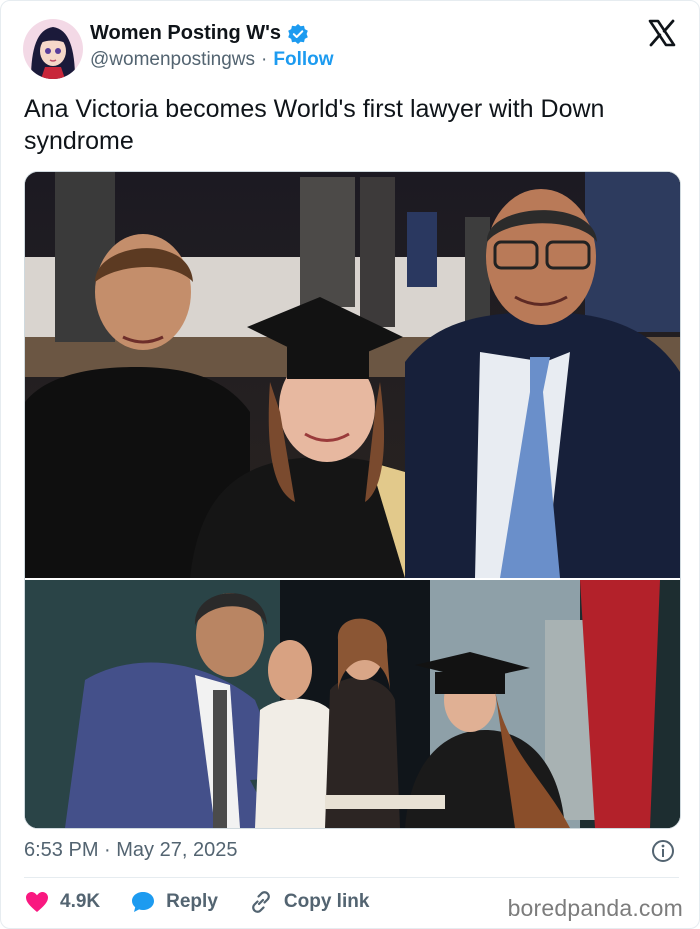  Describe the element at coordinates (143, 902) in the screenshot. I see `reply-bubble-icon` at that location.